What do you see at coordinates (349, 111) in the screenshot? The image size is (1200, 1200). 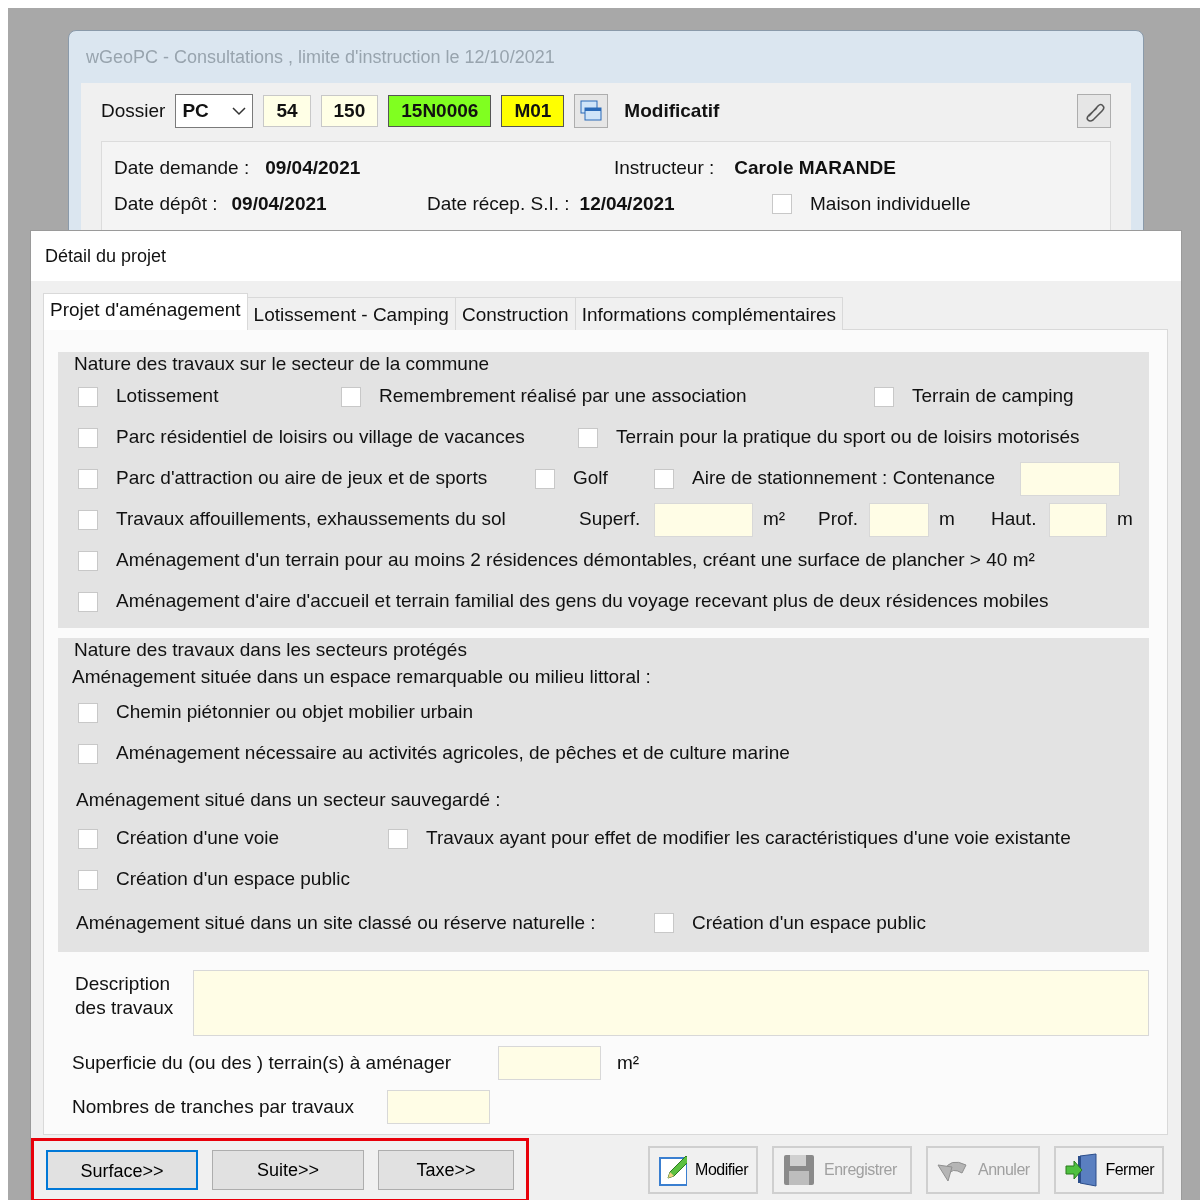 I see `code-field: 150` at bounding box center [349, 111].